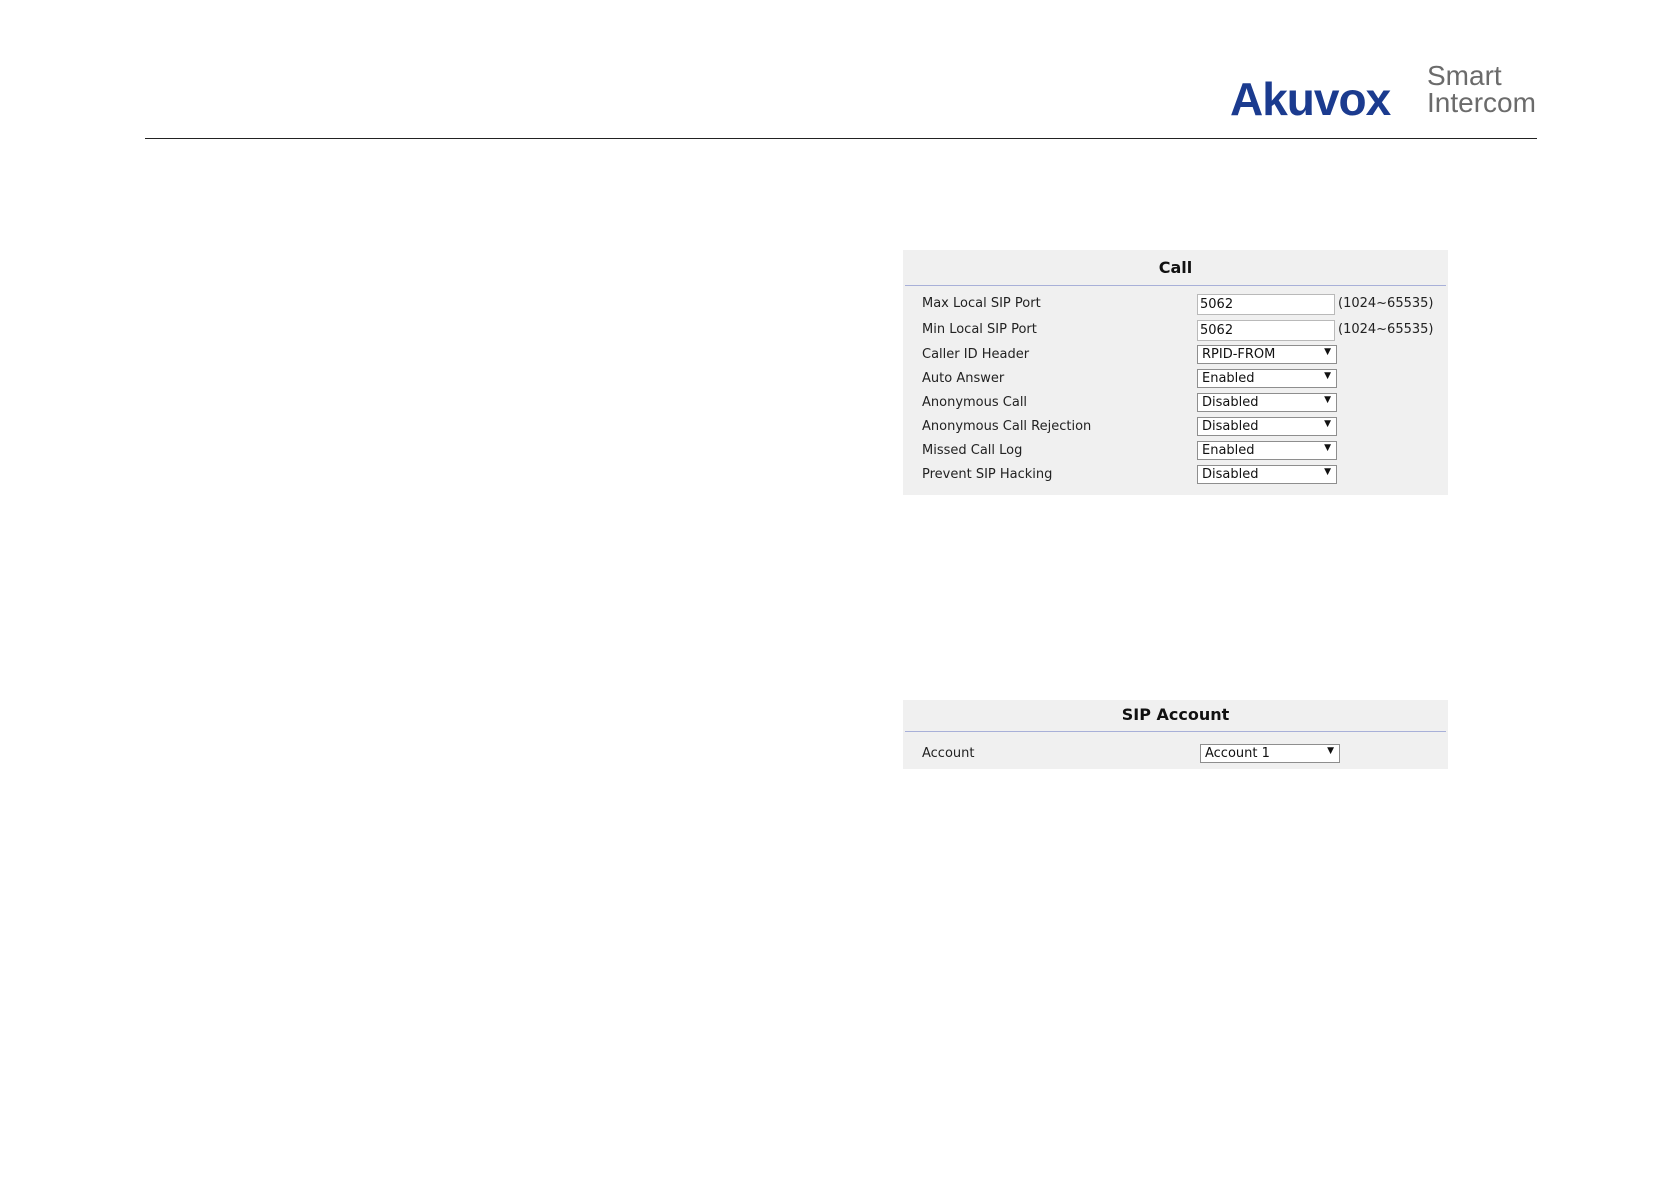 The width and height of the screenshot is (1678, 1185). I want to click on anonymous-call-rejection-label: Anonymous Call Rejection, so click(1007, 426).